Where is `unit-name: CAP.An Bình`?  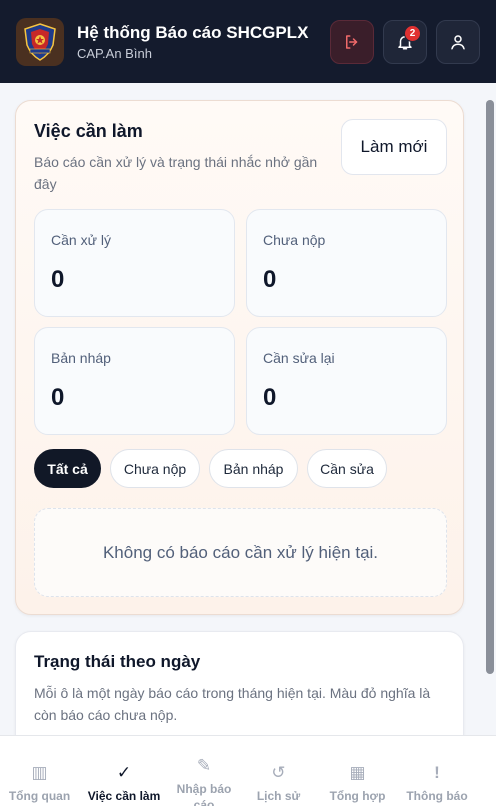
unit-name: CAP.An Bình is located at coordinates (114, 53).